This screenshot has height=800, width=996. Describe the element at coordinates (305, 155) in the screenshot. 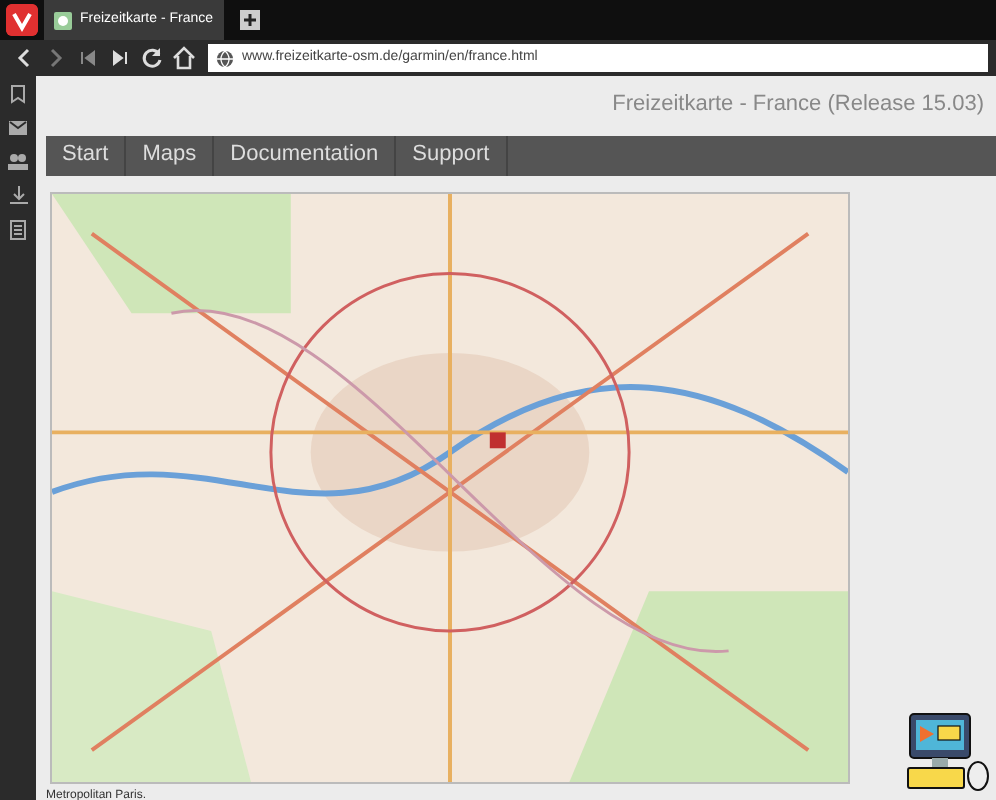

I see `menu-item: Documentation` at that location.